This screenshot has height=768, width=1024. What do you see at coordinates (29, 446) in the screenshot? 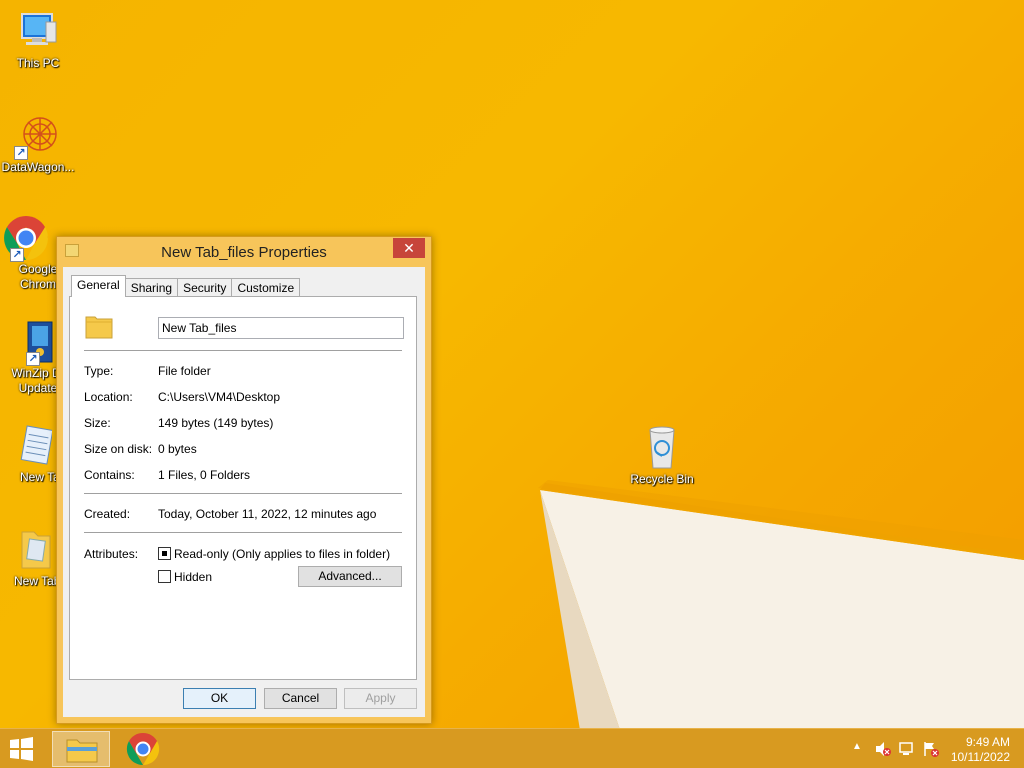
I see `notepad-icon` at bounding box center [29, 446].